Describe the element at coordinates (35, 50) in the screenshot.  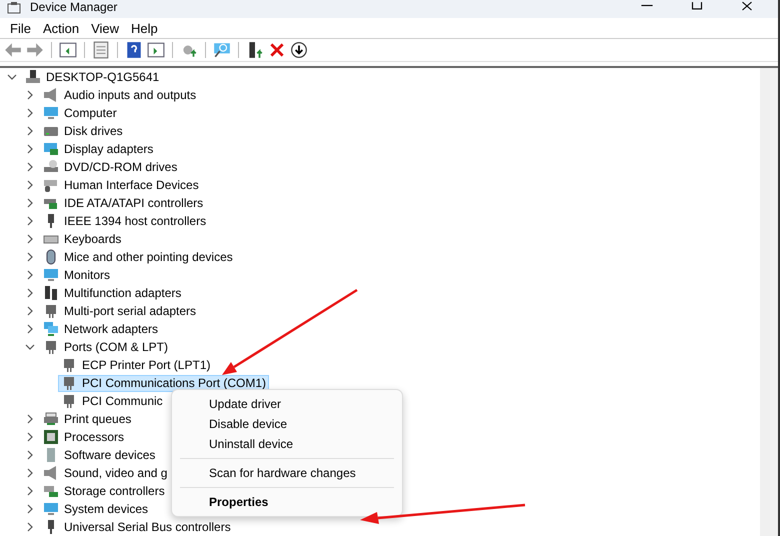
I see `forward-arrow-icon` at that location.